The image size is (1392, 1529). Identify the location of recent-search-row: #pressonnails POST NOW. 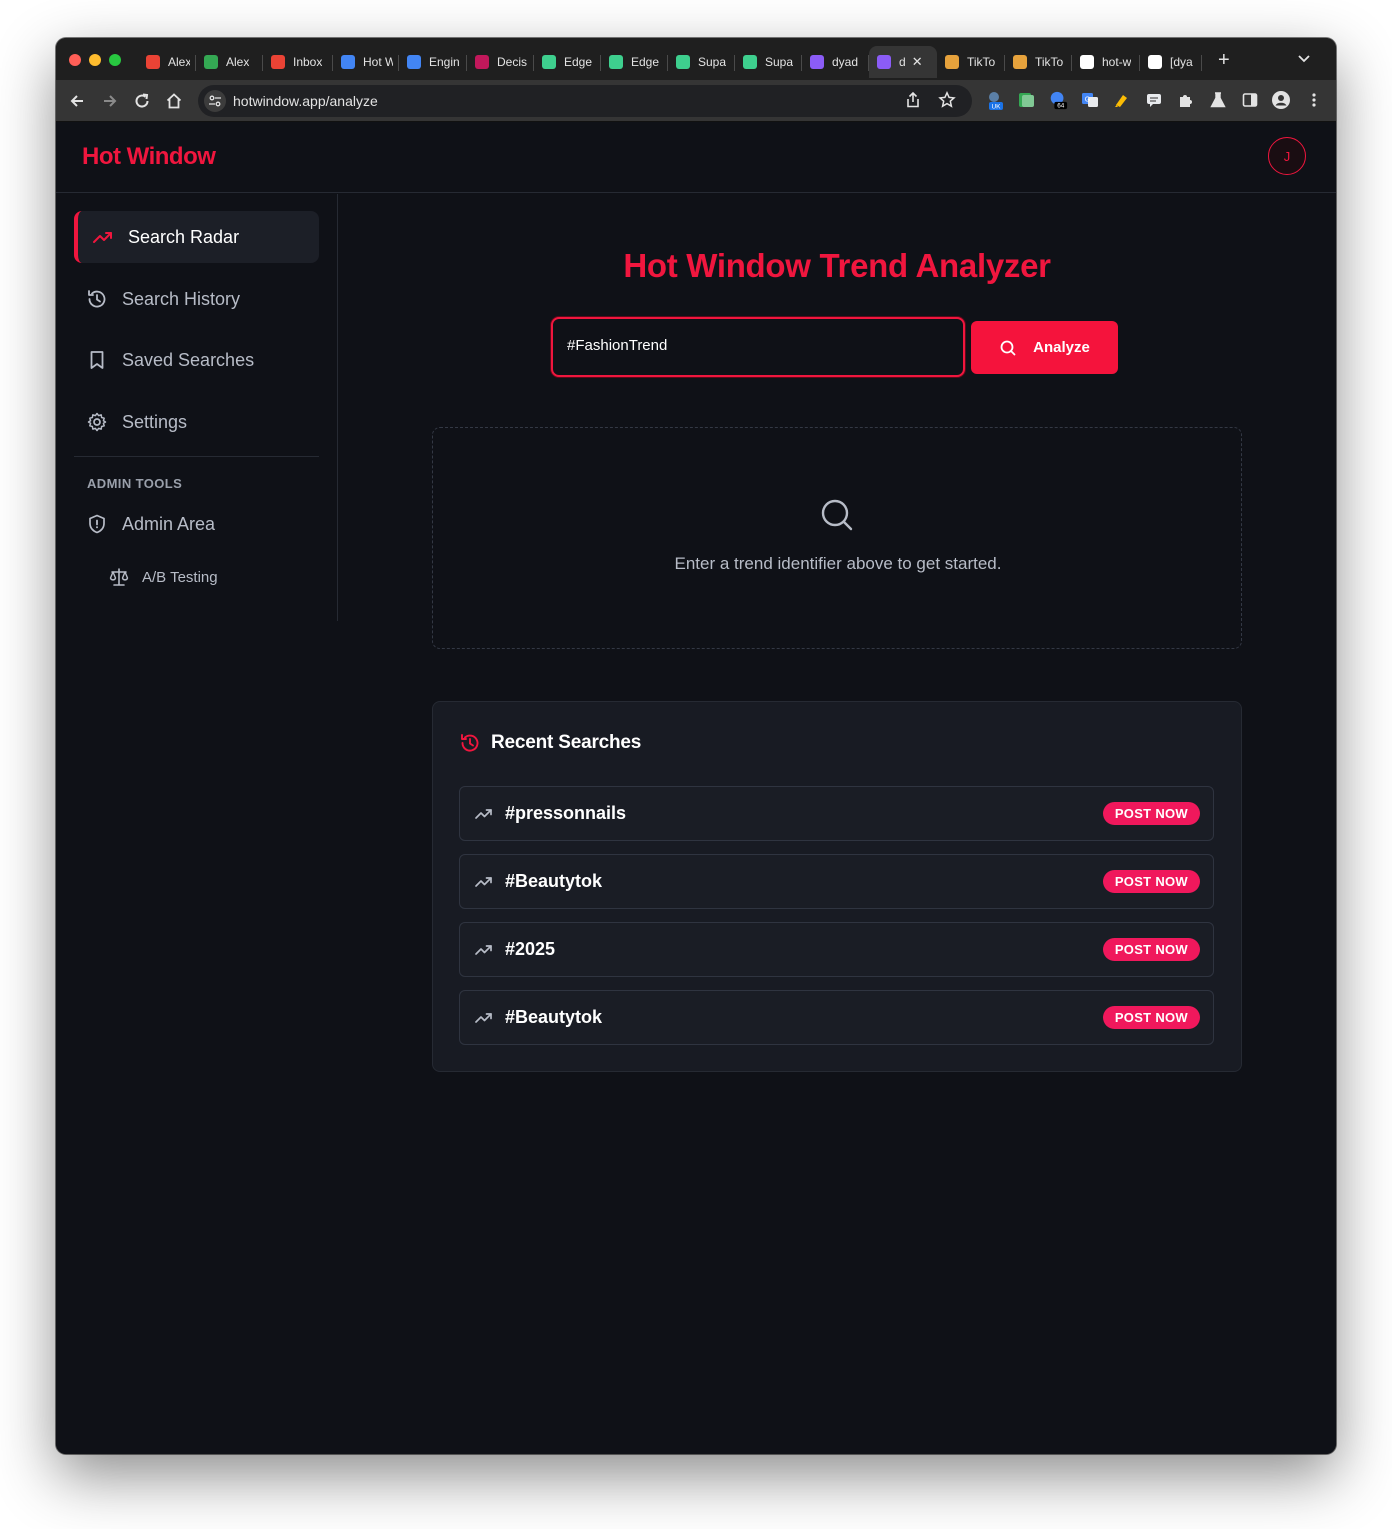
(836, 813).